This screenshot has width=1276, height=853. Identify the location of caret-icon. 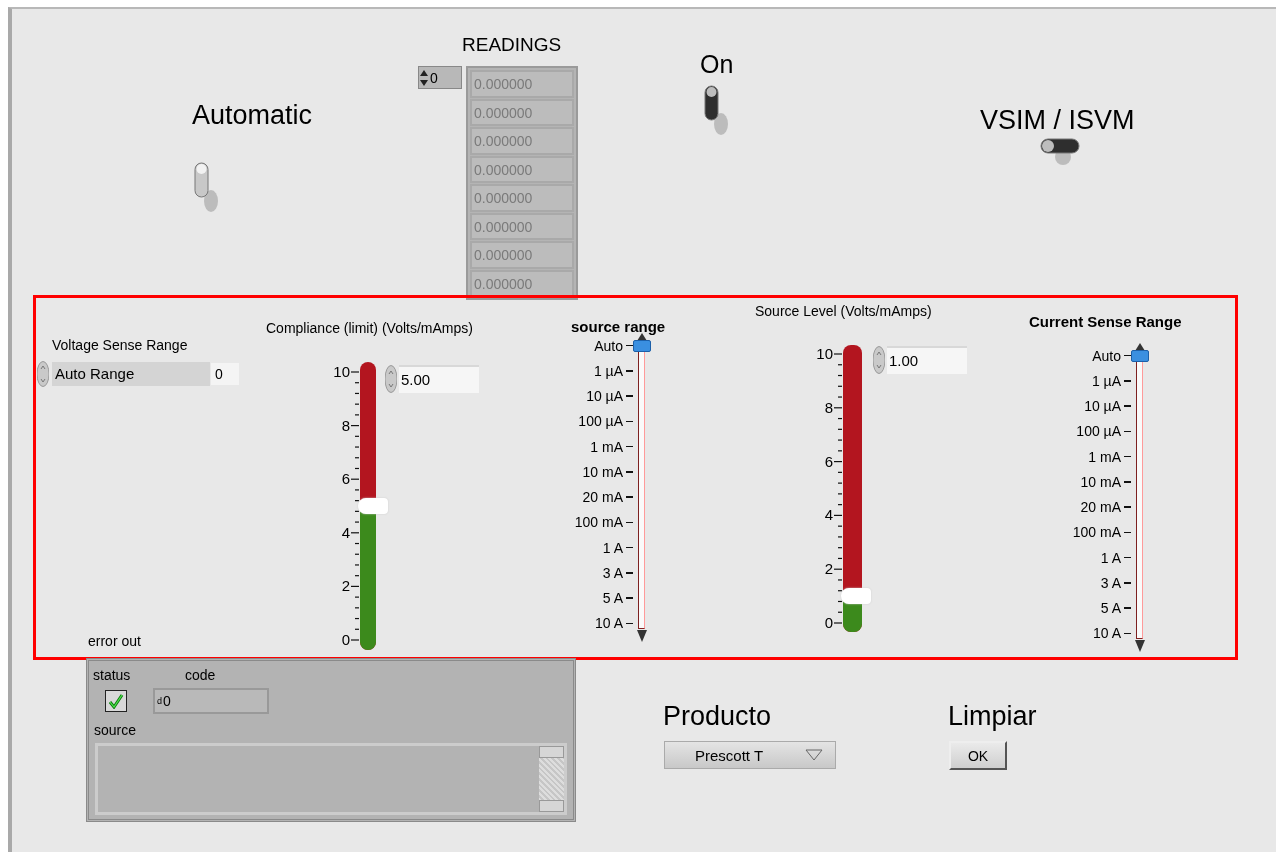
(814, 755).